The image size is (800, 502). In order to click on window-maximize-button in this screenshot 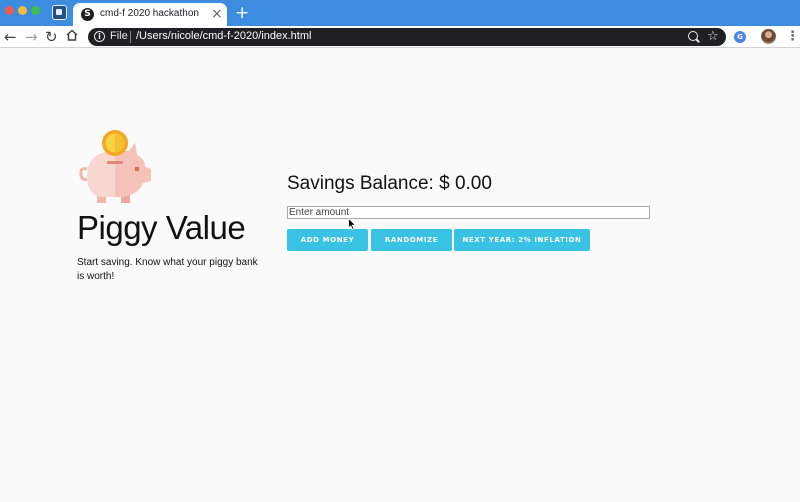, I will do `click(35, 10)`.